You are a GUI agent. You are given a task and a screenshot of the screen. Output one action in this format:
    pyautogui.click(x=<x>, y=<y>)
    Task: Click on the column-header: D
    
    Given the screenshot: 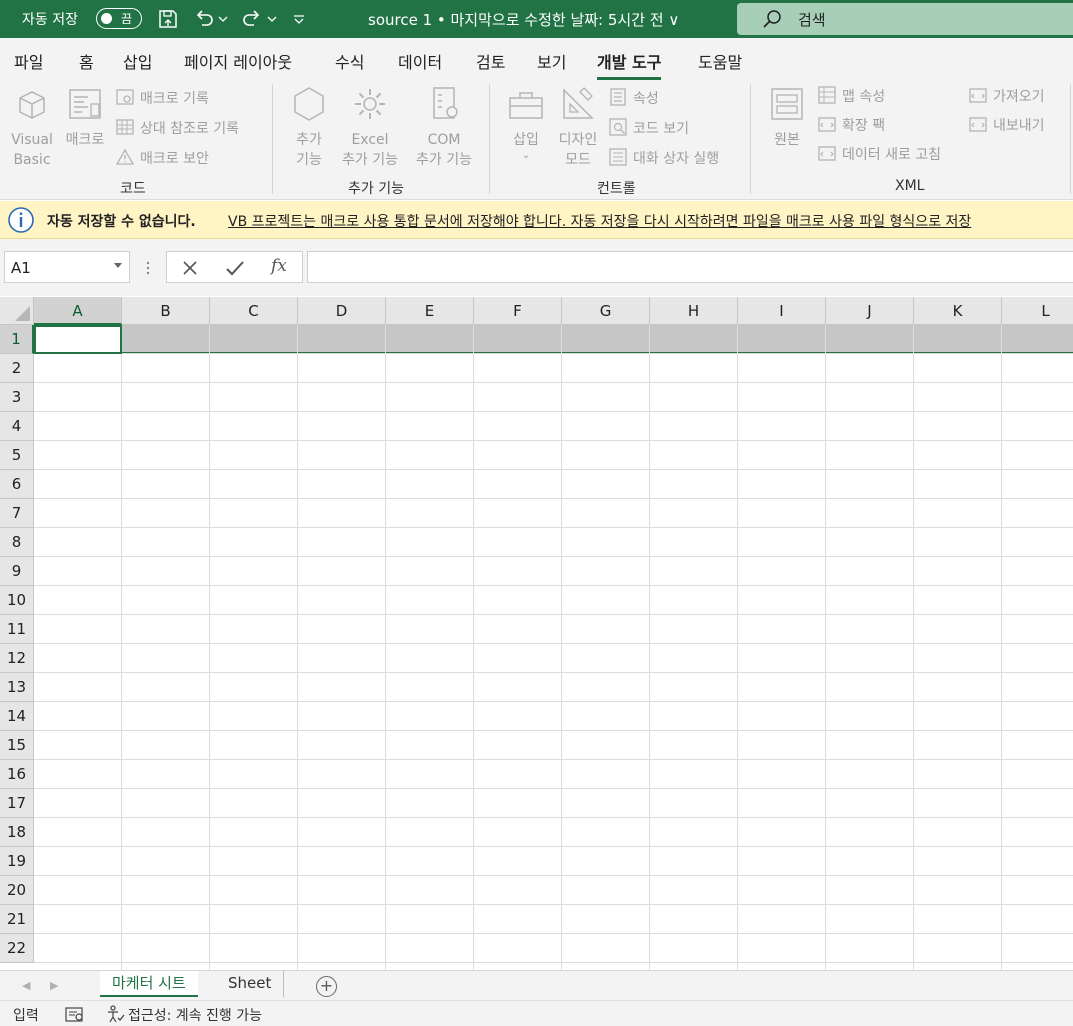 What is the action you would take?
    pyautogui.click(x=342, y=311)
    